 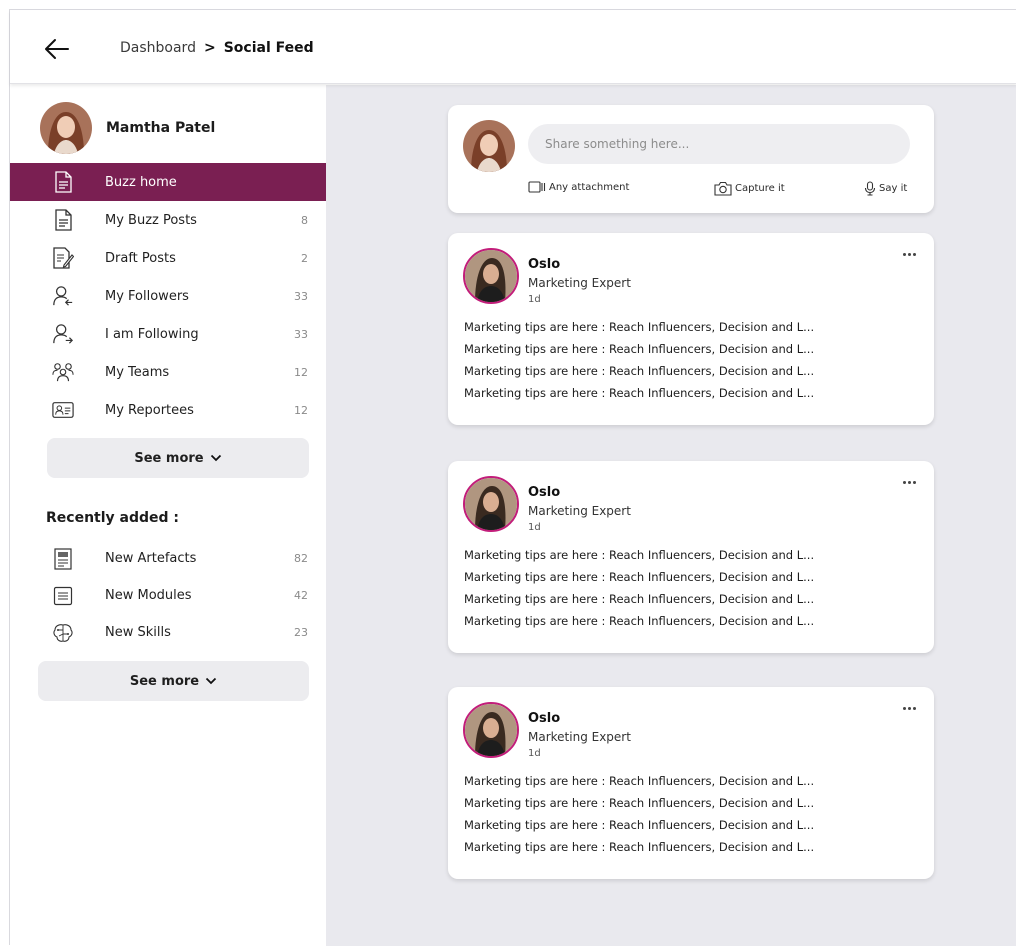 What do you see at coordinates (63, 558) in the screenshot?
I see `artefact-icon` at bounding box center [63, 558].